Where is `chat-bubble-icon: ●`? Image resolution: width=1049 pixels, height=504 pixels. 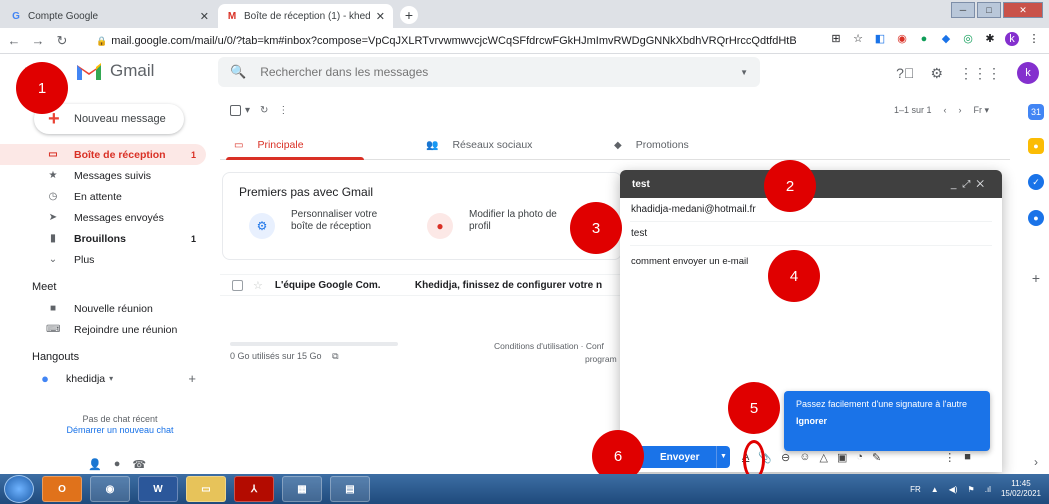
chat-bubble-icon: ● is located at coordinates (117, 464).